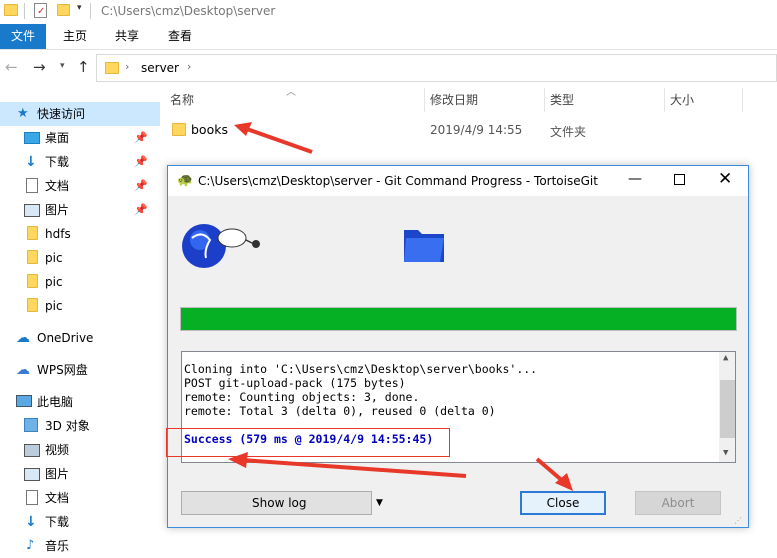  What do you see at coordinates (682, 100) in the screenshot?
I see `column-size: 大小` at bounding box center [682, 100].